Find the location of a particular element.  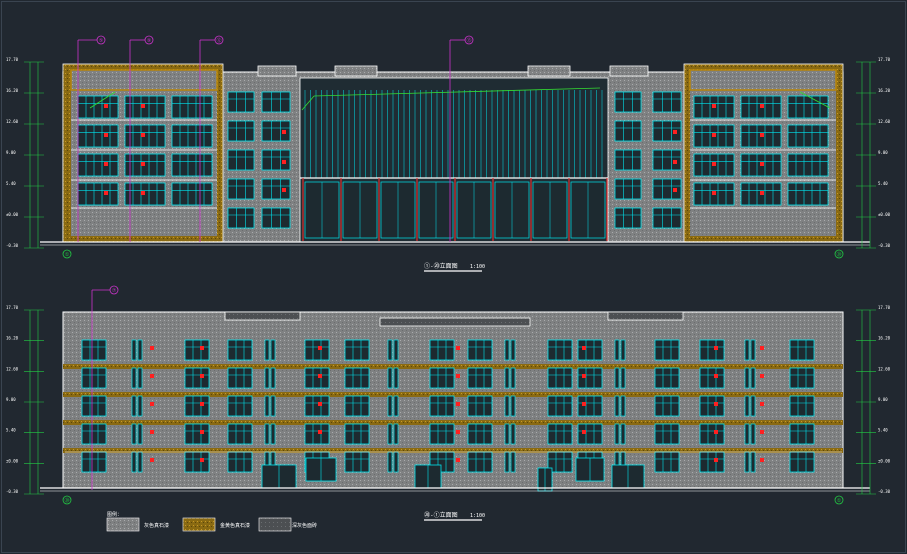

parapet-step is located at coordinates (455, 322).